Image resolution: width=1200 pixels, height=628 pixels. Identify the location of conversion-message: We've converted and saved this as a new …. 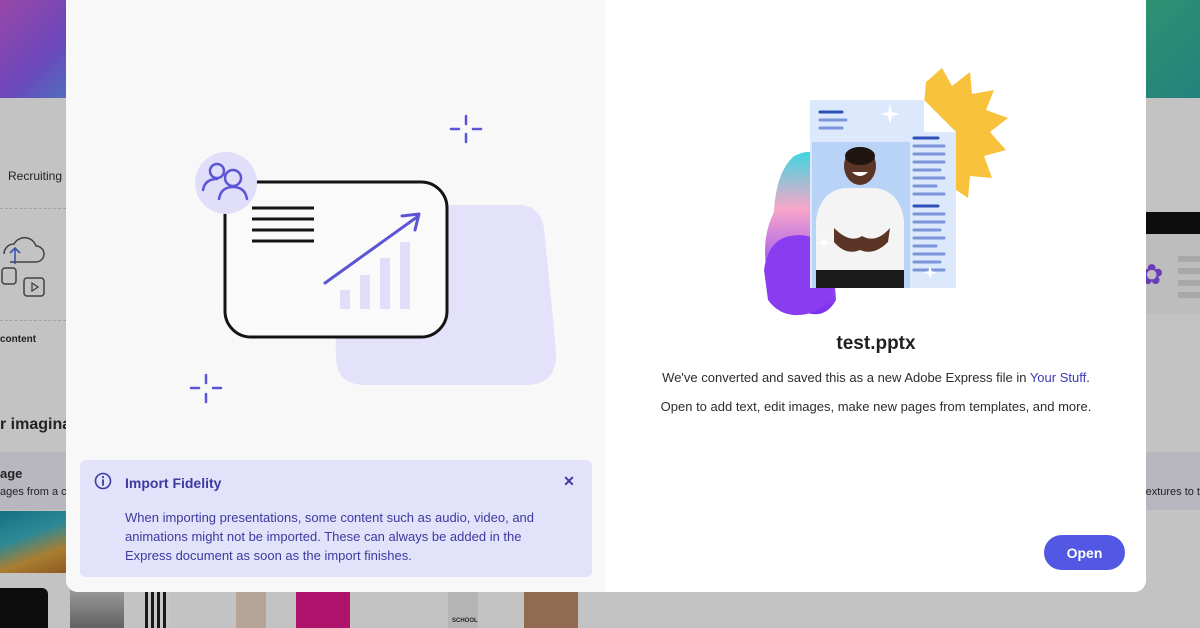
(876, 377).